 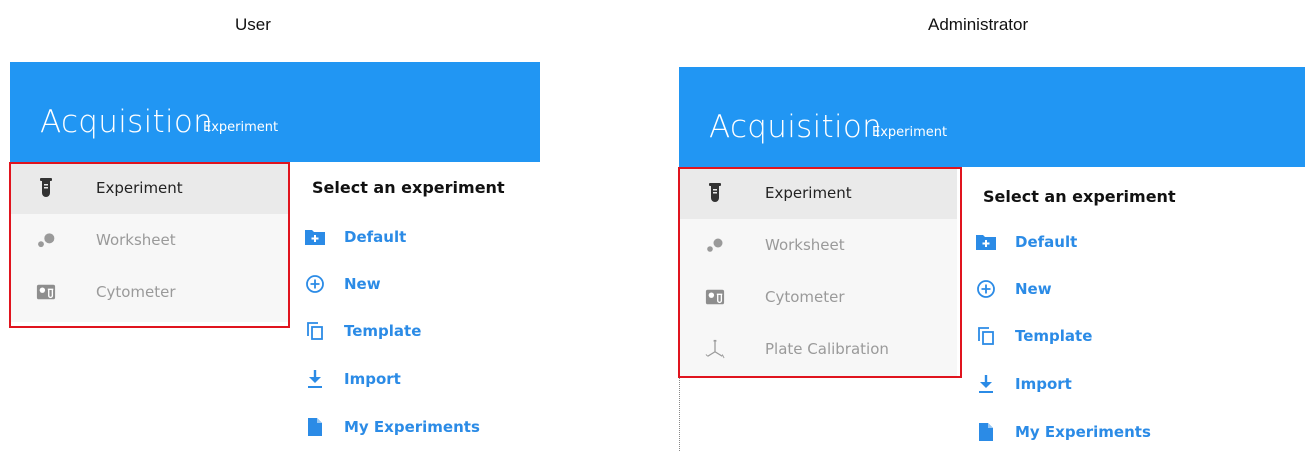 I want to click on caption-user: User, so click(x=253, y=24).